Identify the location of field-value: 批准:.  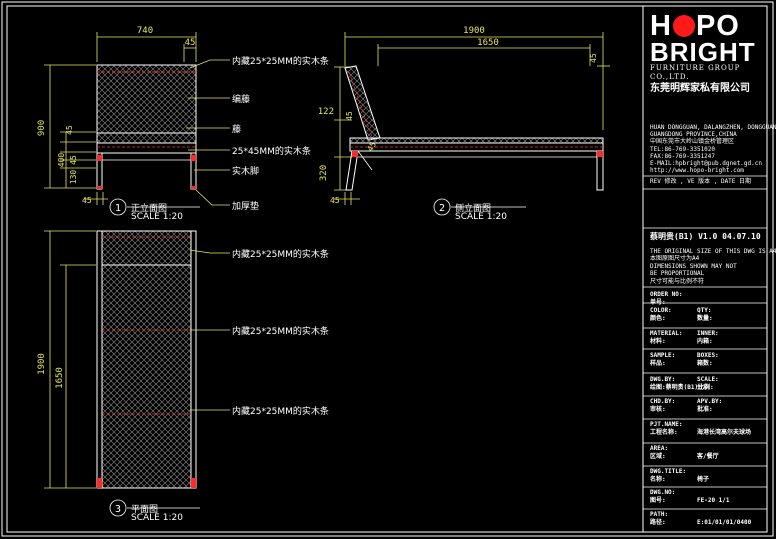
(705, 409).